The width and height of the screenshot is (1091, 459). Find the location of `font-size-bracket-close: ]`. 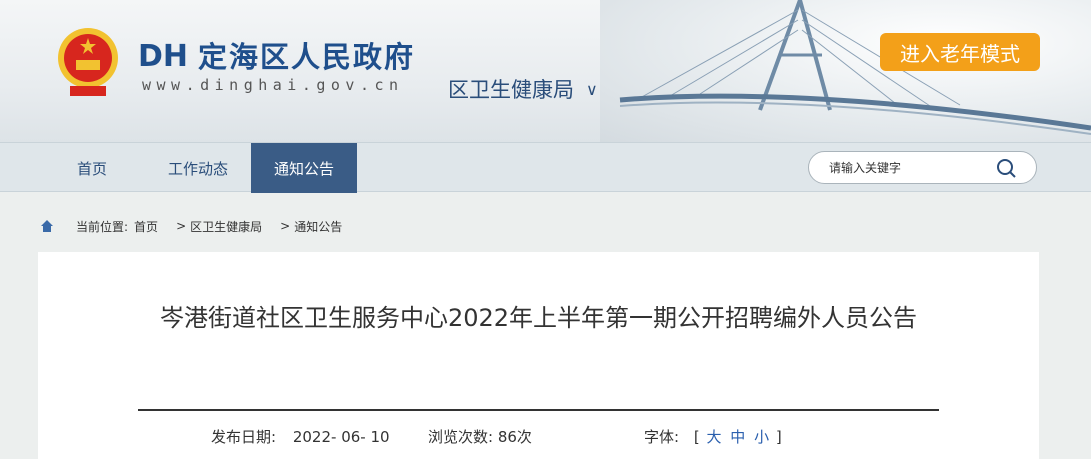

font-size-bracket-close: ] is located at coordinates (778, 437).